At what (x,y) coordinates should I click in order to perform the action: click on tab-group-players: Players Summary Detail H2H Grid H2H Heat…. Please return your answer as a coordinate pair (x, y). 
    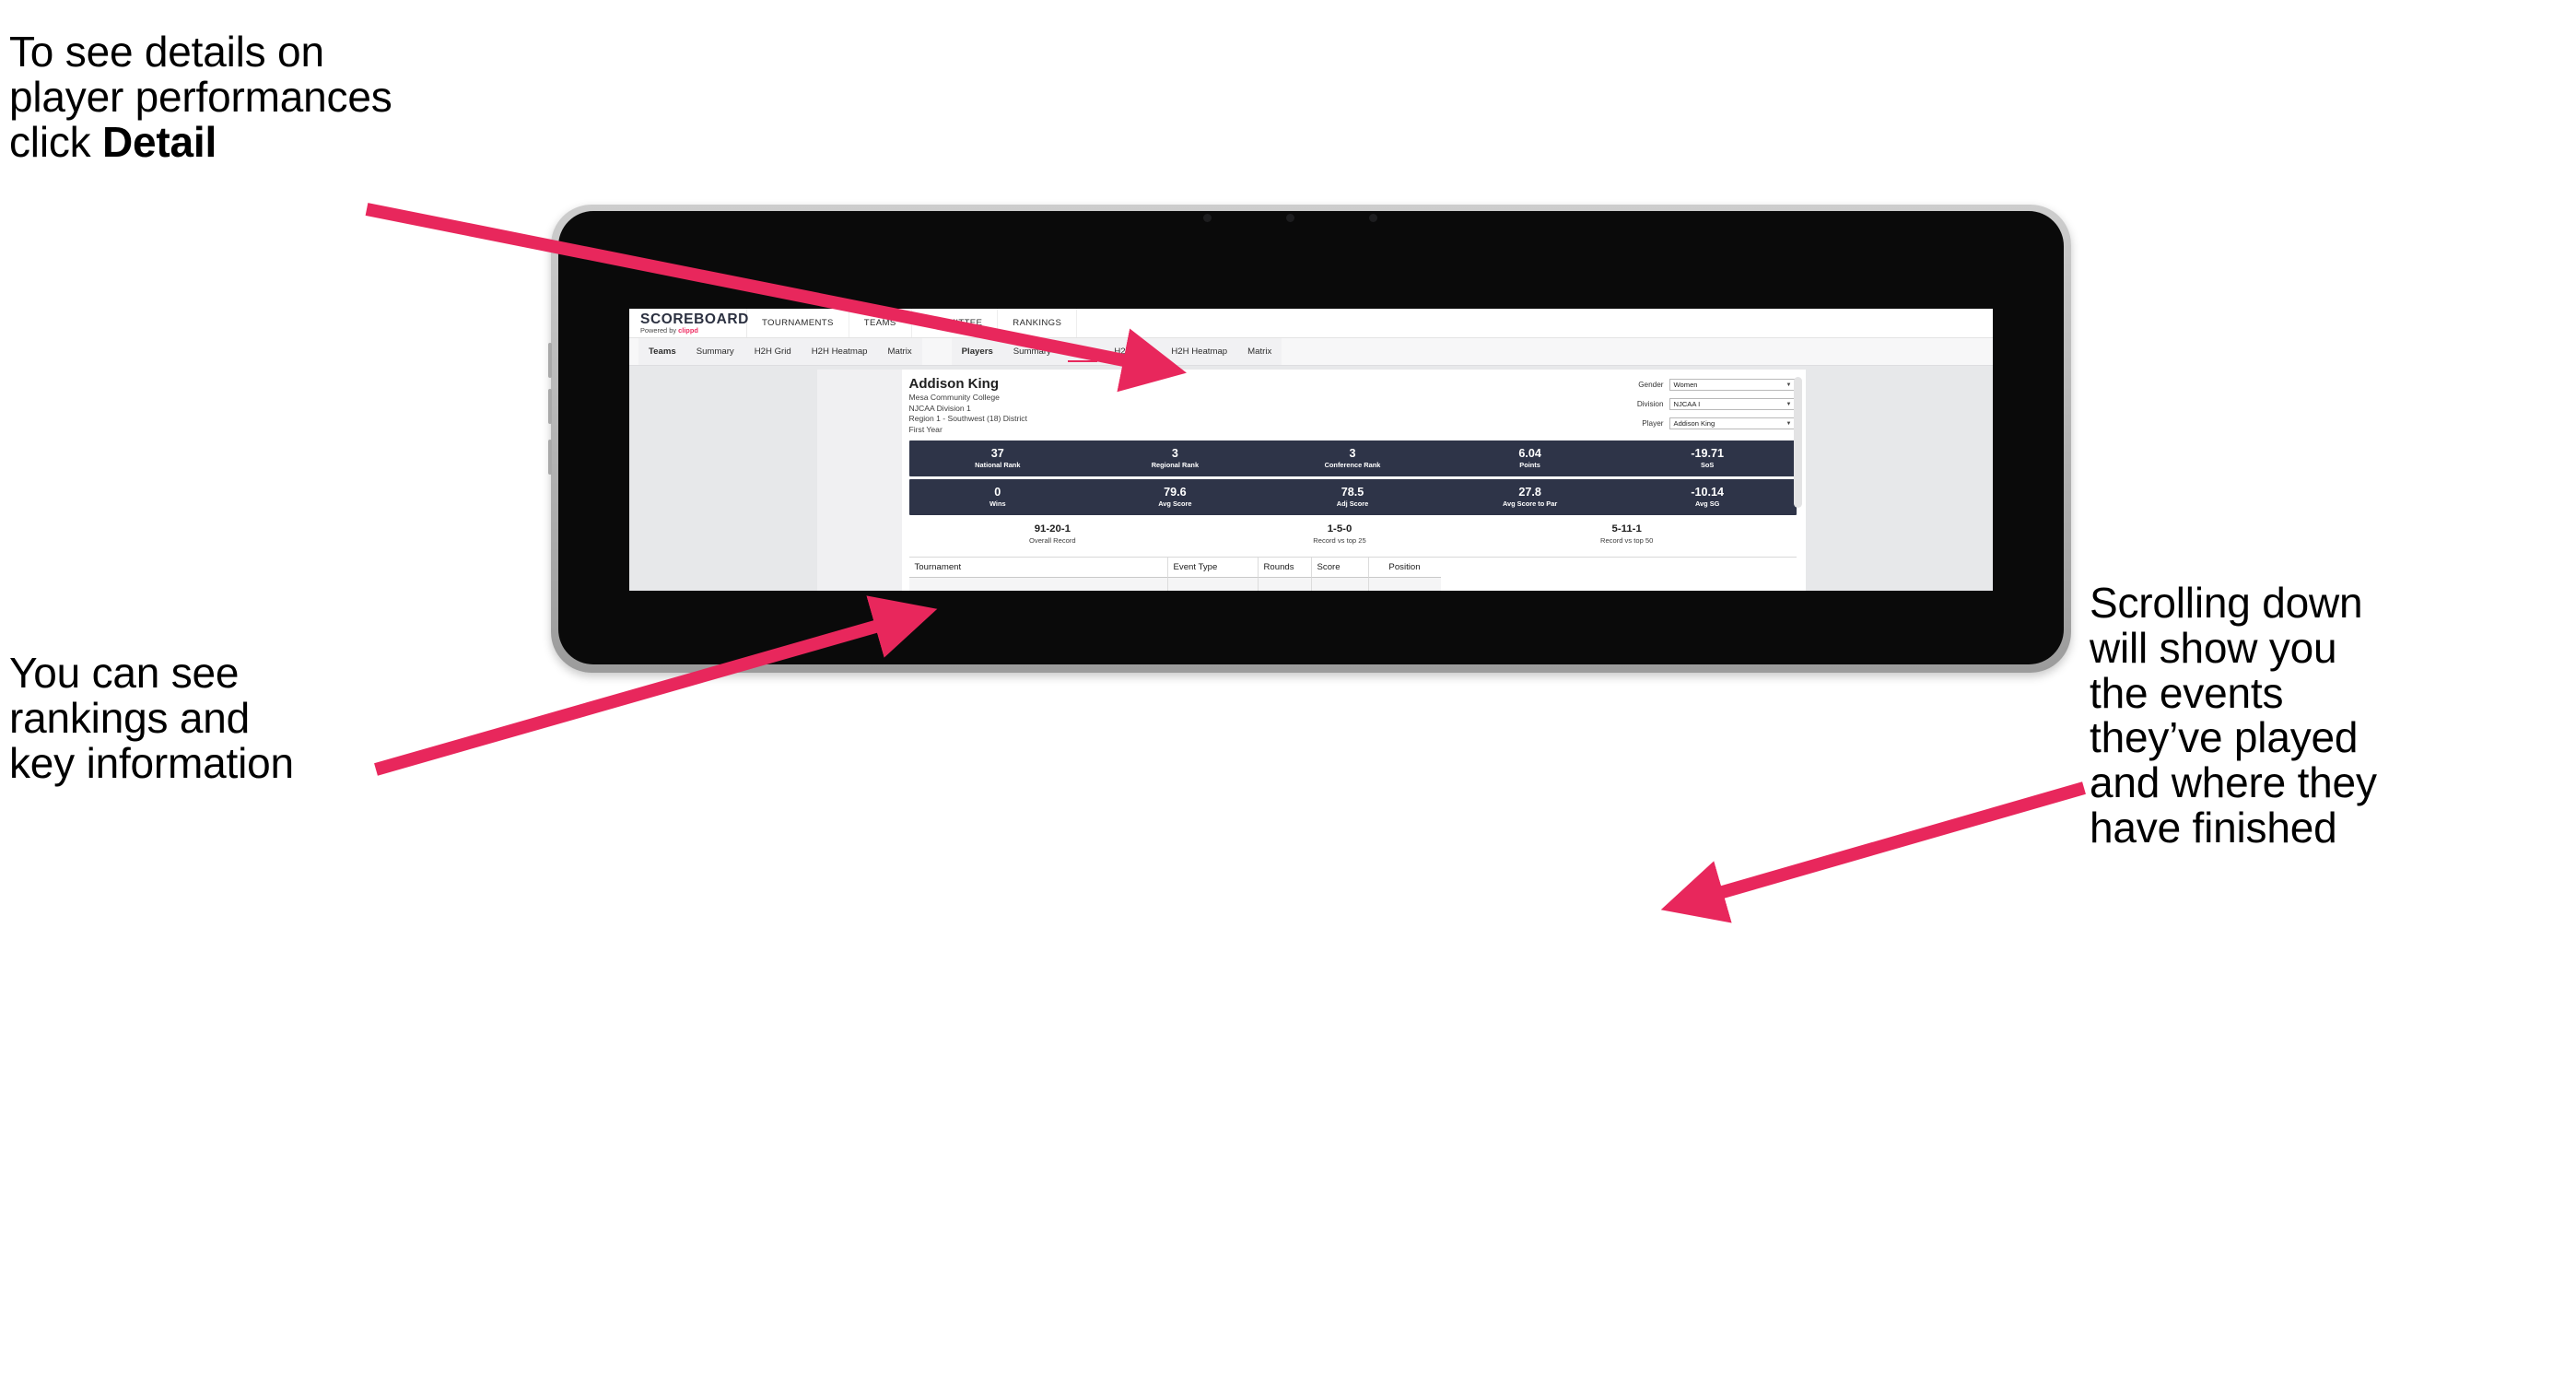
    Looking at the image, I should click on (1116, 352).